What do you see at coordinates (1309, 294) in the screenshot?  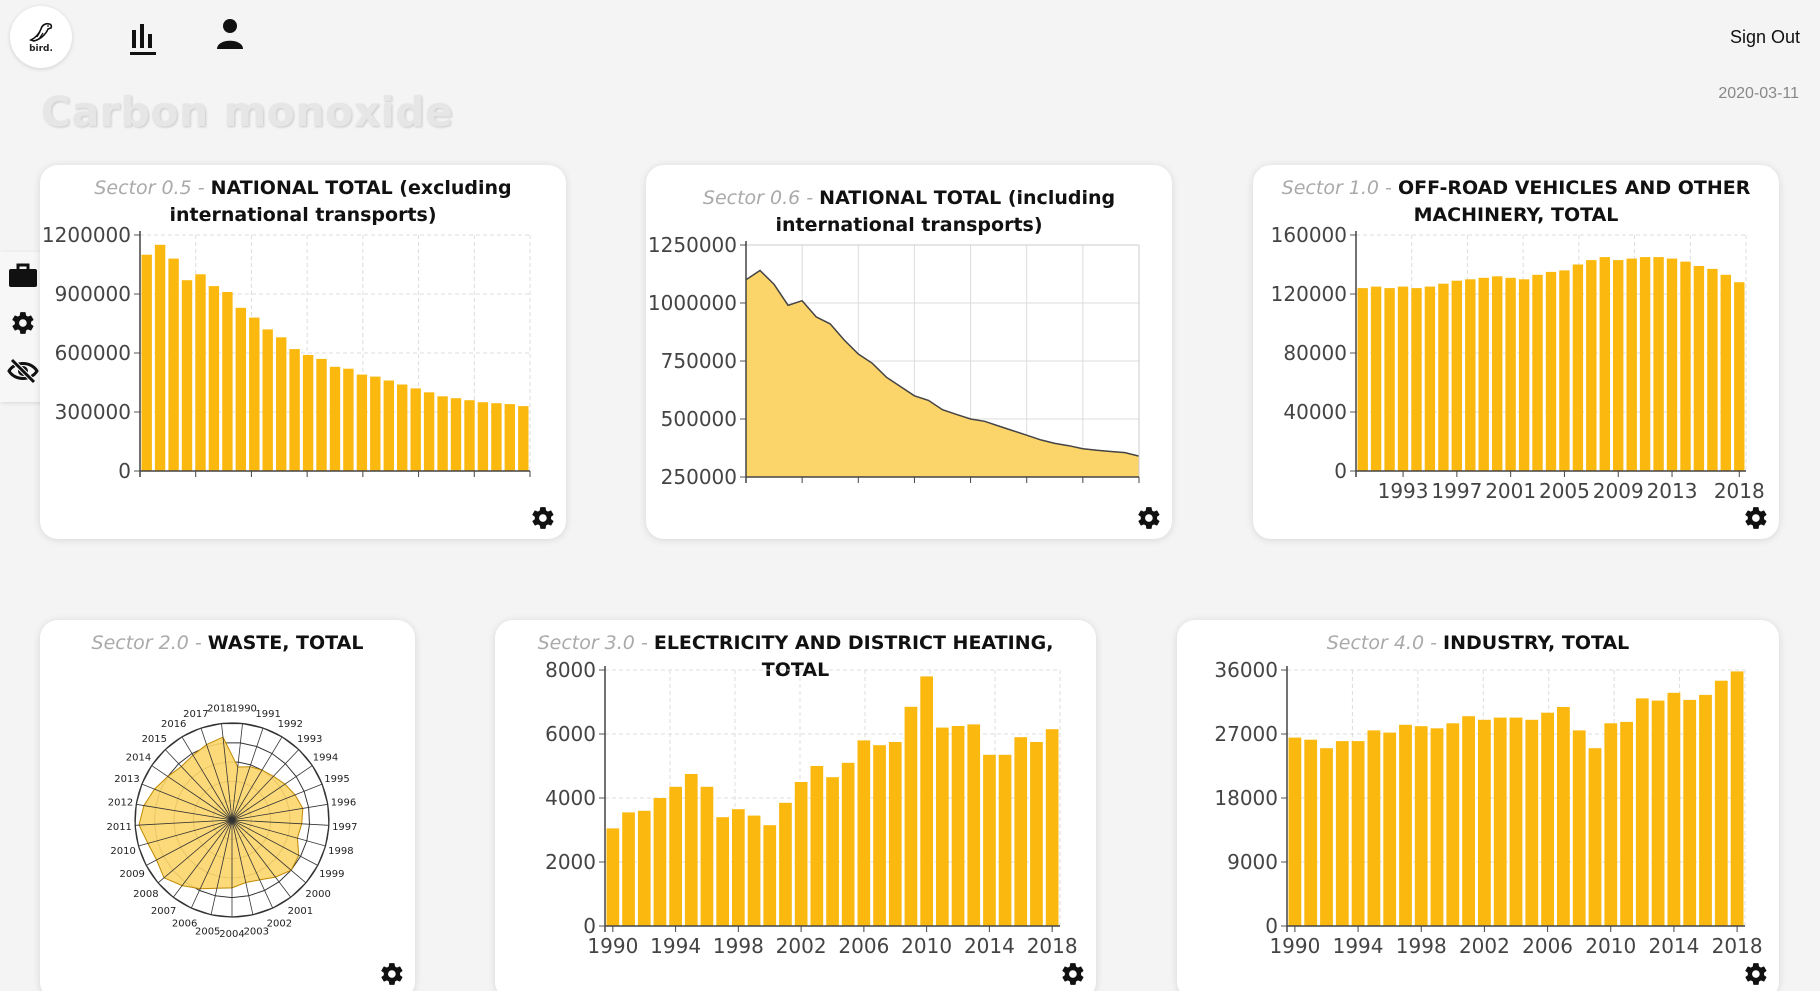 I see `y-tick-label: 120000` at bounding box center [1309, 294].